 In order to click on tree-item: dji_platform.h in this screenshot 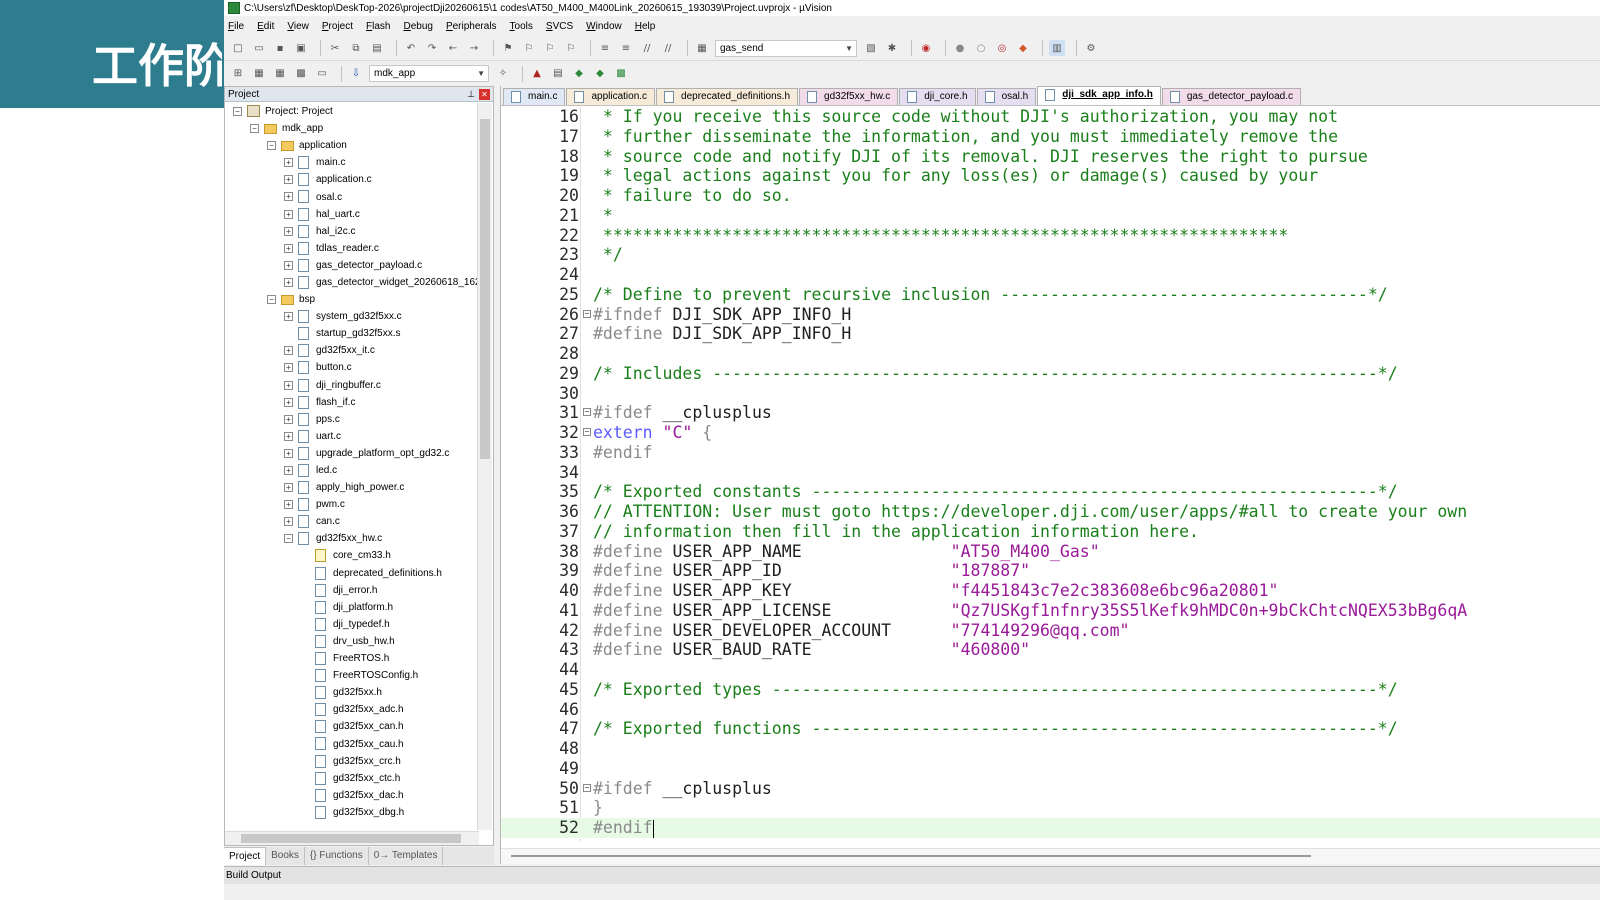, I will do `click(352, 607)`.